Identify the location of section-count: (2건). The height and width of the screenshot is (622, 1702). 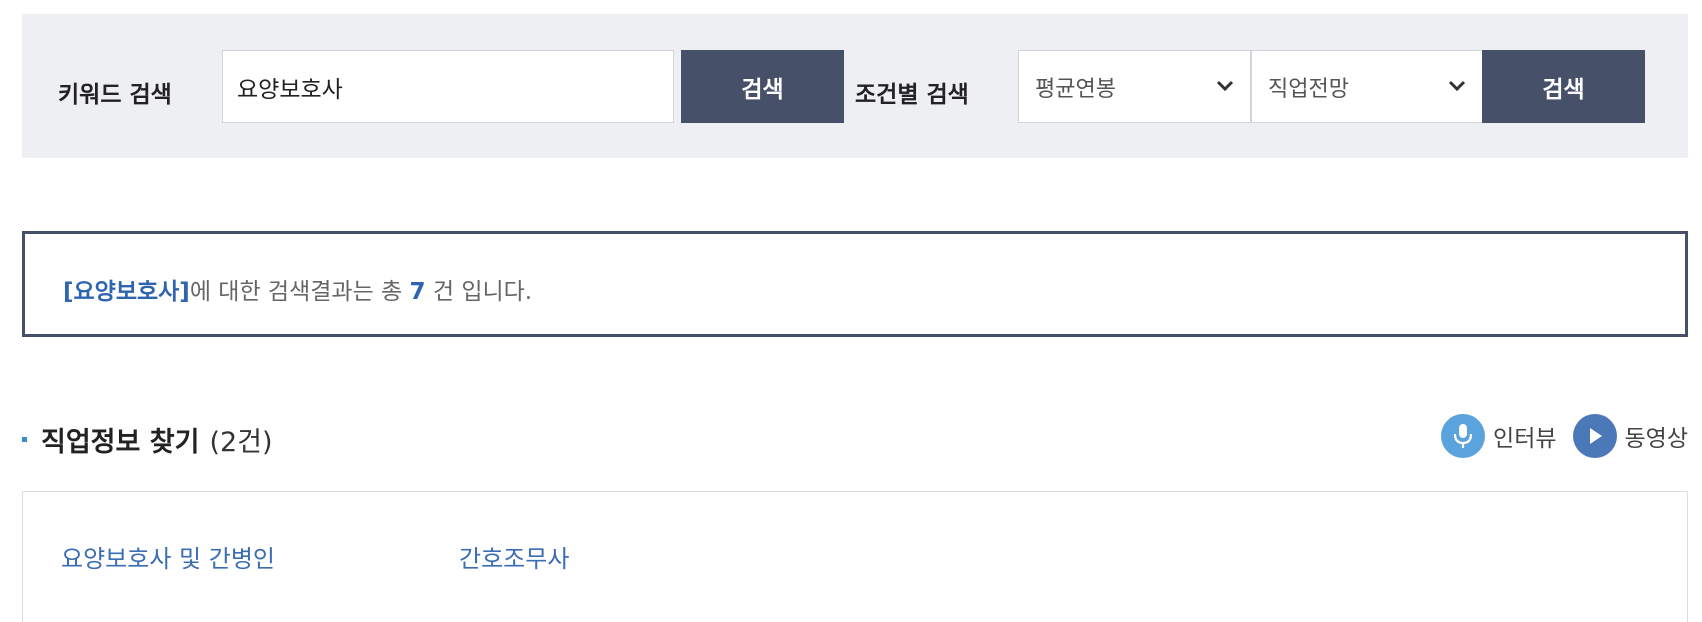
(241, 442).